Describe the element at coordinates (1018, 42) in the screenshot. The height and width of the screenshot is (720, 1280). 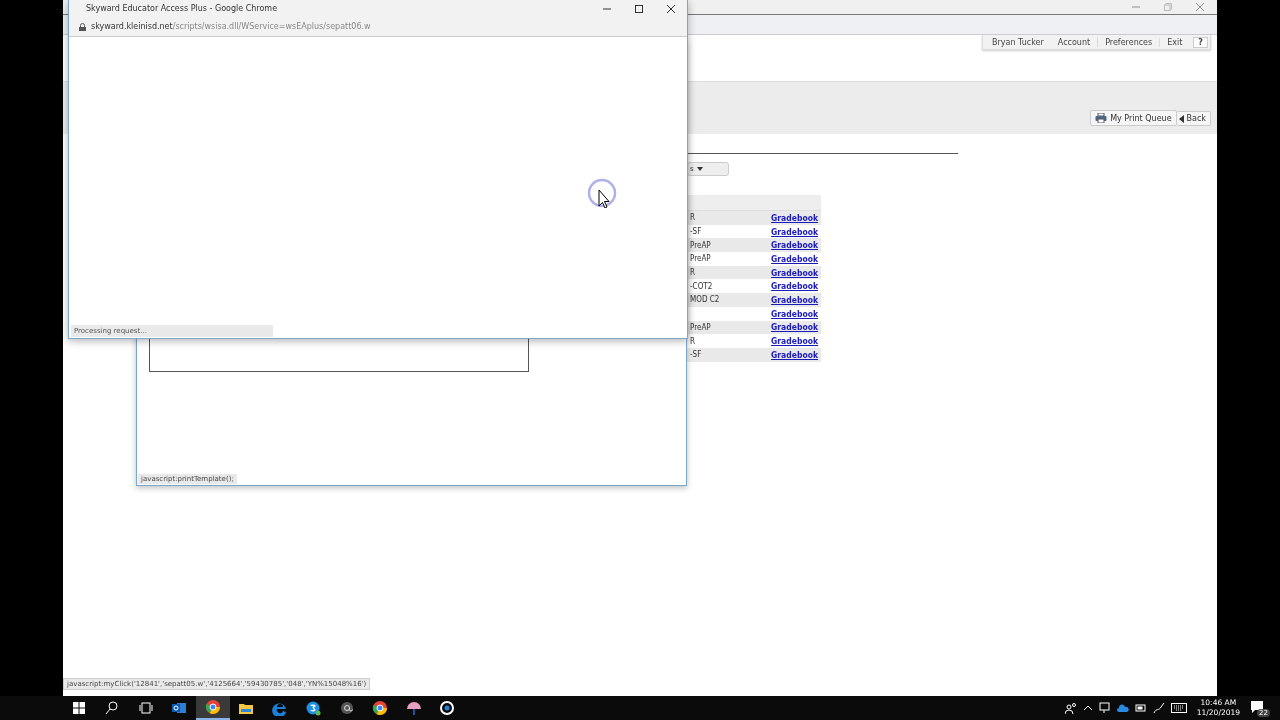
I see `menu-link: Bryan Tucker` at that location.